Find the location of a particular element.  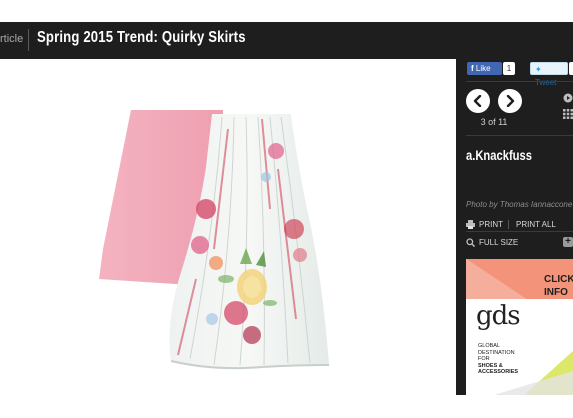

print-button: PRINT is located at coordinates (484, 224).